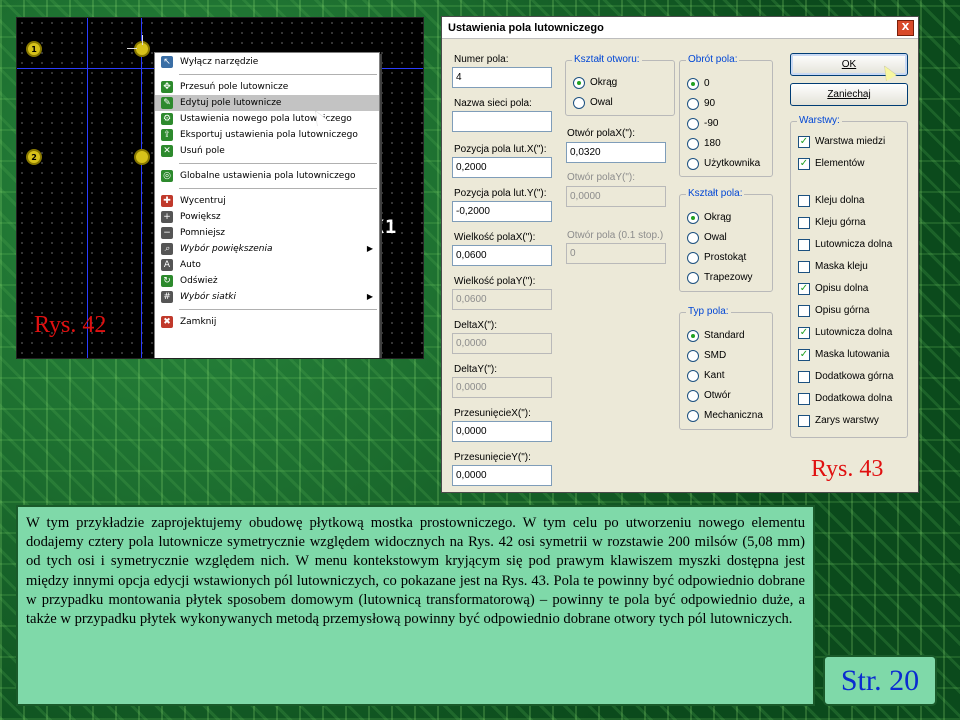  I want to click on pad-number-label: Numer pola:, so click(481, 59).